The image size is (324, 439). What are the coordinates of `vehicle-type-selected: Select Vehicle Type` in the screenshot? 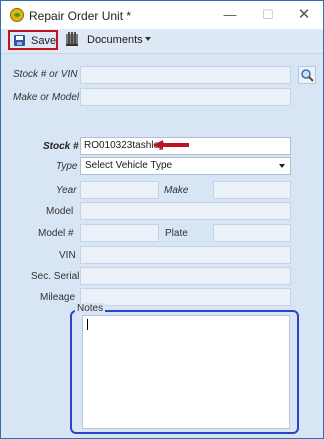 It's located at (129, 165).